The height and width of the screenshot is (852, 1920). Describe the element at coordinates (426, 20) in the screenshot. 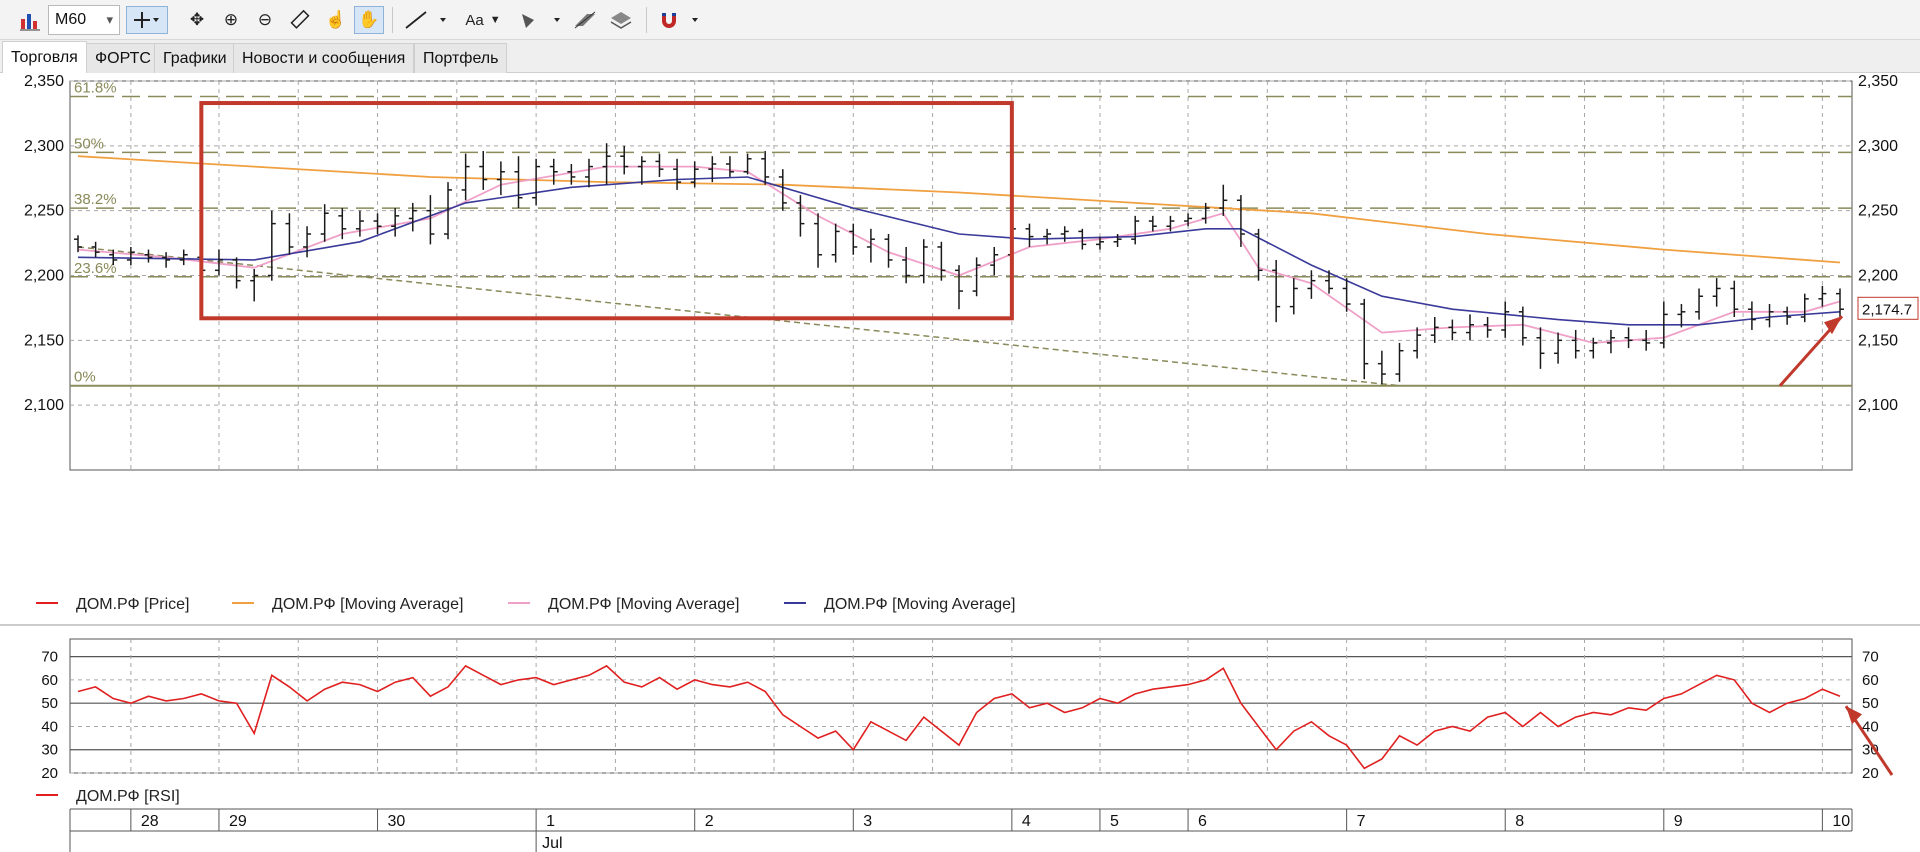

I see `line-tool-icon` at that location.